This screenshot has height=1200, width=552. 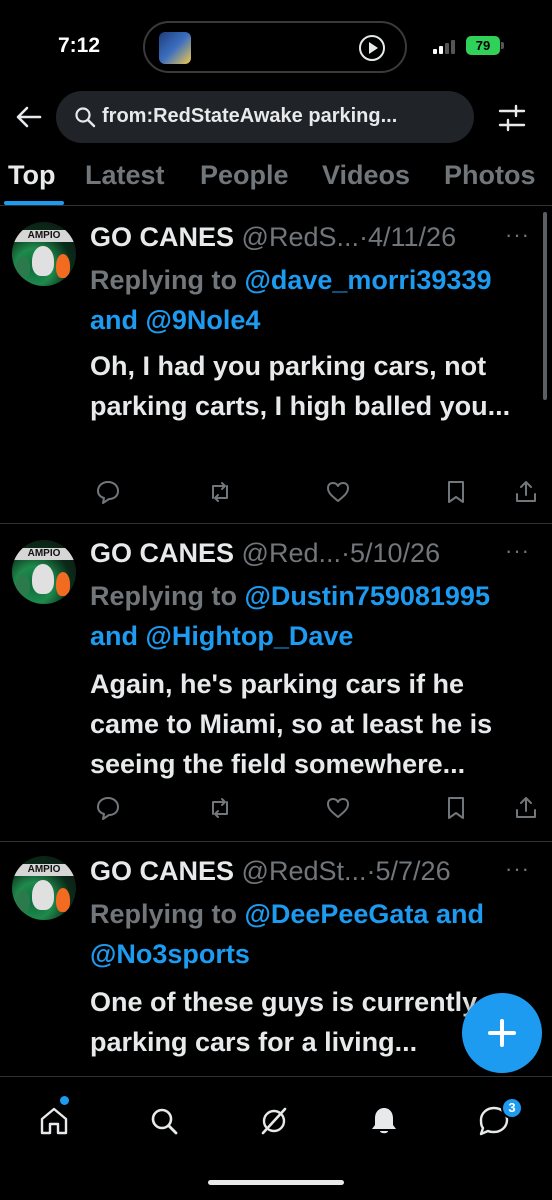 What do you see at coordinates (164, 1121) in the screenshot?
I see `search-explore-icon` at bounding box center [164, 1121].